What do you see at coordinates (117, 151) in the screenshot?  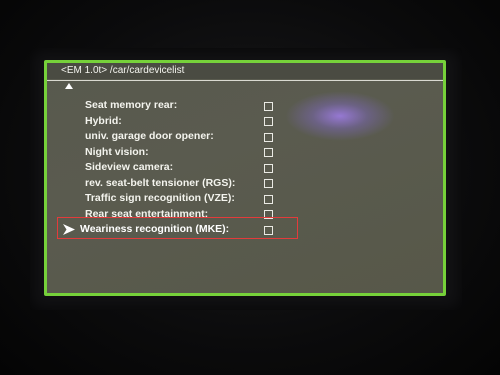 I see `list-item-label: Night vision:` at bounding box center [117, 151].